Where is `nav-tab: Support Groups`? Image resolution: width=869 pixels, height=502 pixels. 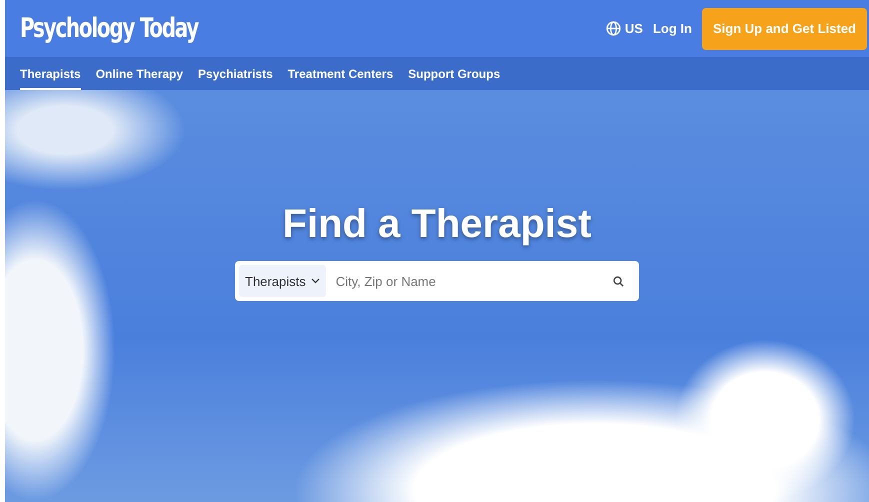 nav-tab: Support Groups is located at coordinates (454, 73).